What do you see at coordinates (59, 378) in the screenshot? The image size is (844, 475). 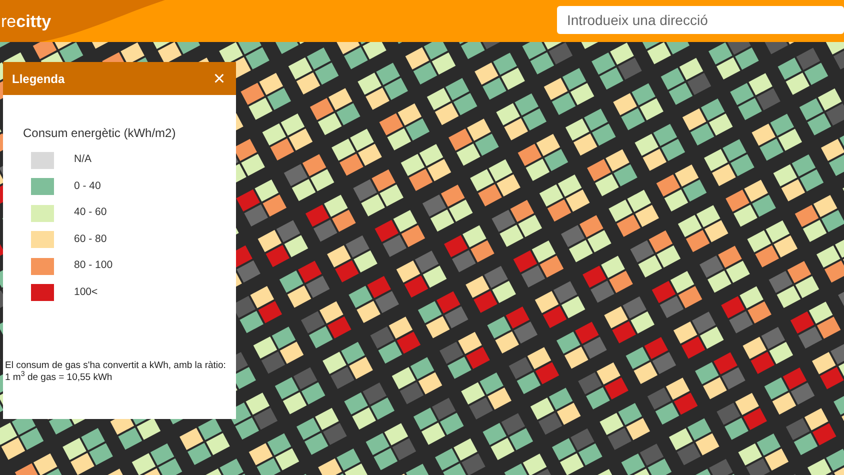 I see `note-text: 1 m$^{3}$ de gas = 10,55 kWh` at bounding box center [59, 378].